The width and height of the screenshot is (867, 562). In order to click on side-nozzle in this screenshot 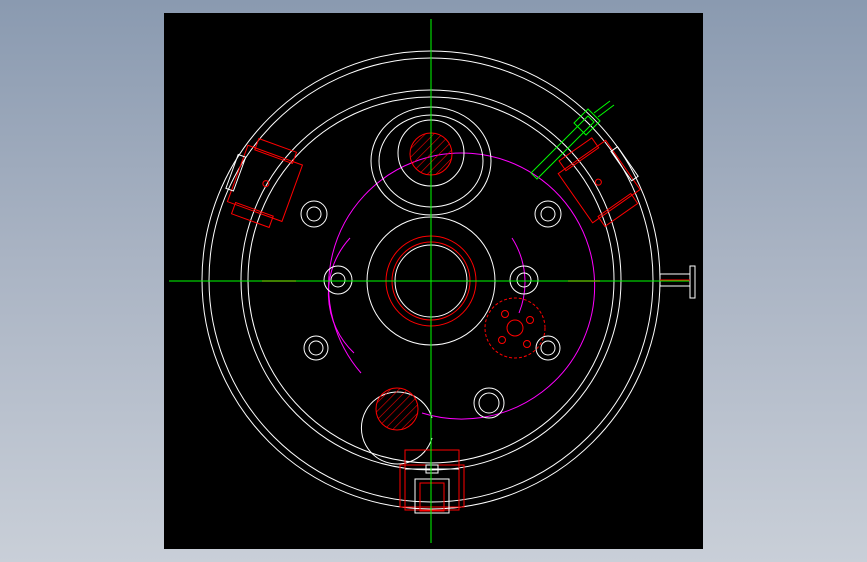, I will do `click(677, 282)`.